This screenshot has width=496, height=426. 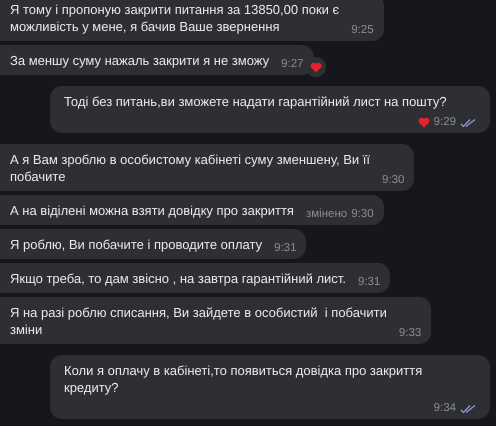 What do you see at coordinates (136, 244) in the screenshot?
I see `message-text: Я роблю, Ви побачите і проводите оплату` at bounding box center [136, 244].